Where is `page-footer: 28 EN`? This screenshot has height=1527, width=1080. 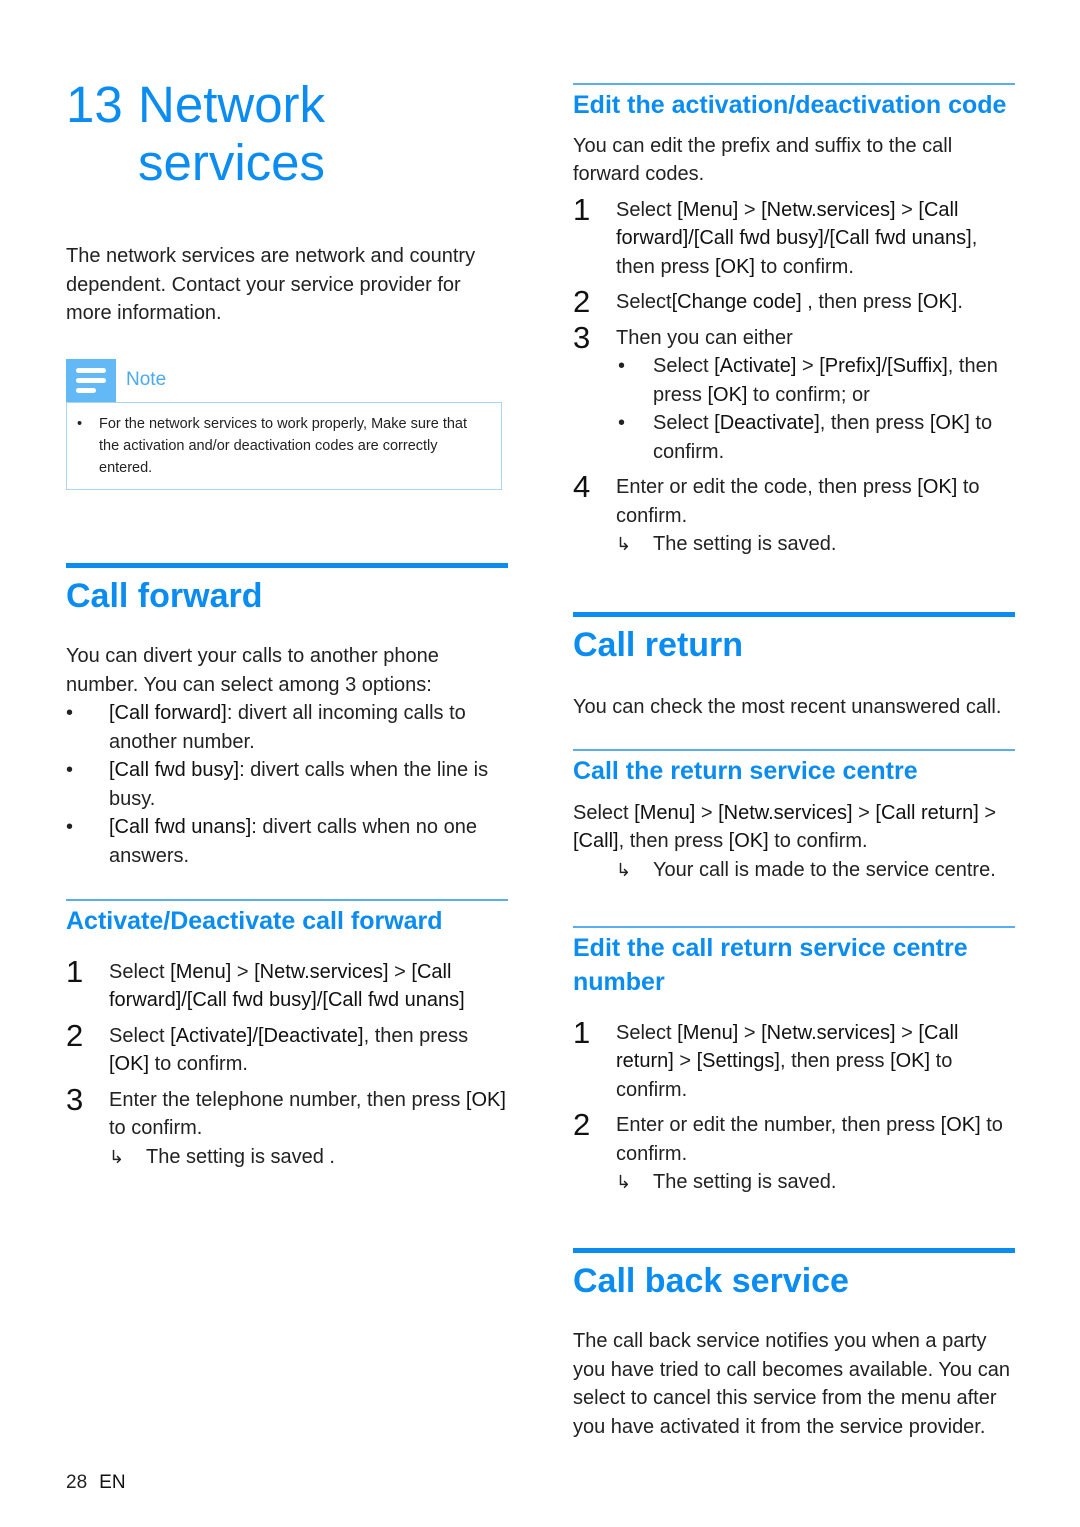 page-footer: 28 EN is located at coordinates (96, 1483).